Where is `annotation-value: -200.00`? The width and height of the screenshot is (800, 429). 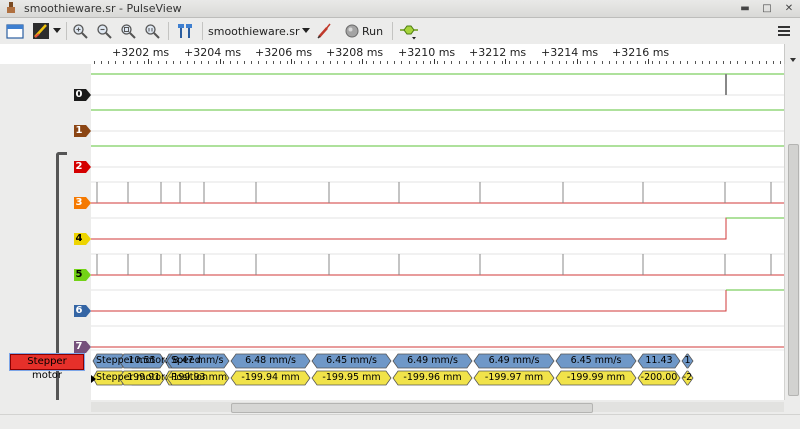
annotation-value: -200.00 is located at coordinates (659, 378).